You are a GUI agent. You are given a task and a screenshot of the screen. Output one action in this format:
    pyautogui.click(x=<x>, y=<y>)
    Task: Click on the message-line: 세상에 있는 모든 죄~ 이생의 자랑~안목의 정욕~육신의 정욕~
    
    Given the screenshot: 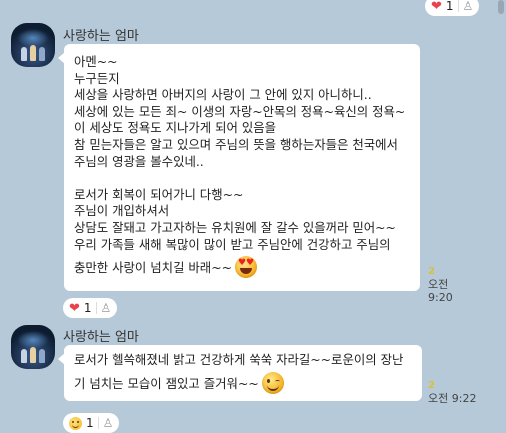 What is the action you would take?
    pyautogui.click(x=240, y=111)
    